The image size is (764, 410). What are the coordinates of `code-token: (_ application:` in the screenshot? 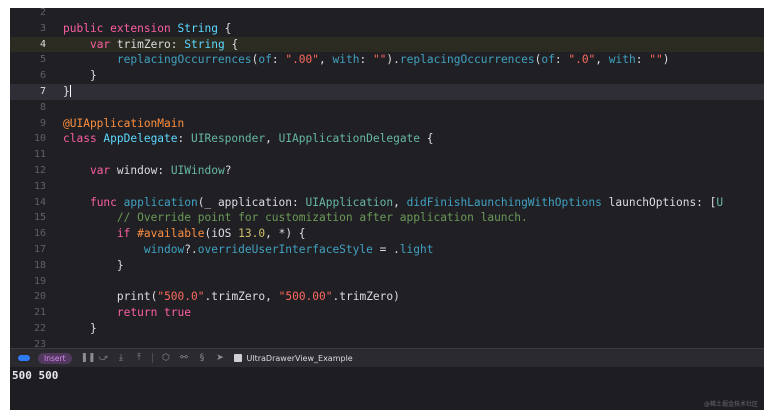 It's located at (251, 202).